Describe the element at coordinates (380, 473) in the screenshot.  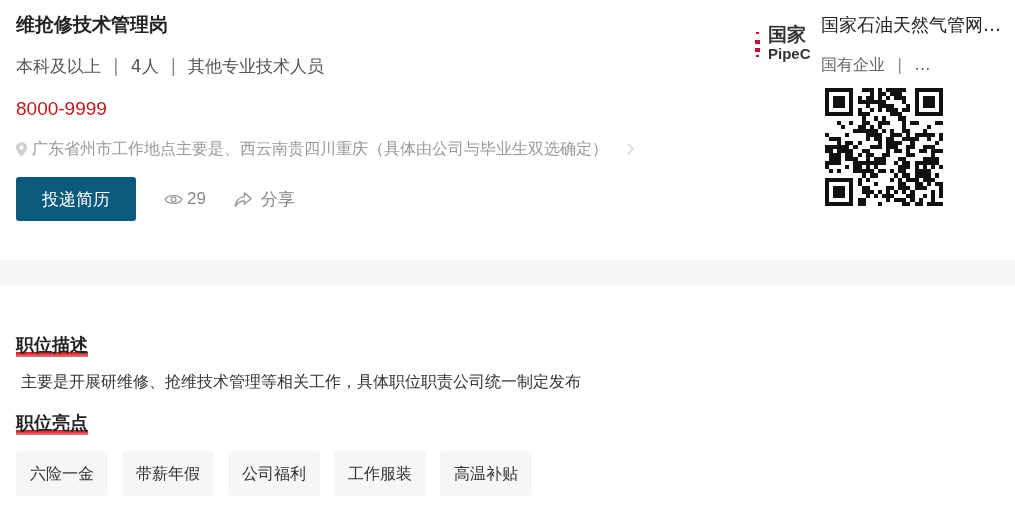
I see `benefit-tag: 工作服装` at that location.